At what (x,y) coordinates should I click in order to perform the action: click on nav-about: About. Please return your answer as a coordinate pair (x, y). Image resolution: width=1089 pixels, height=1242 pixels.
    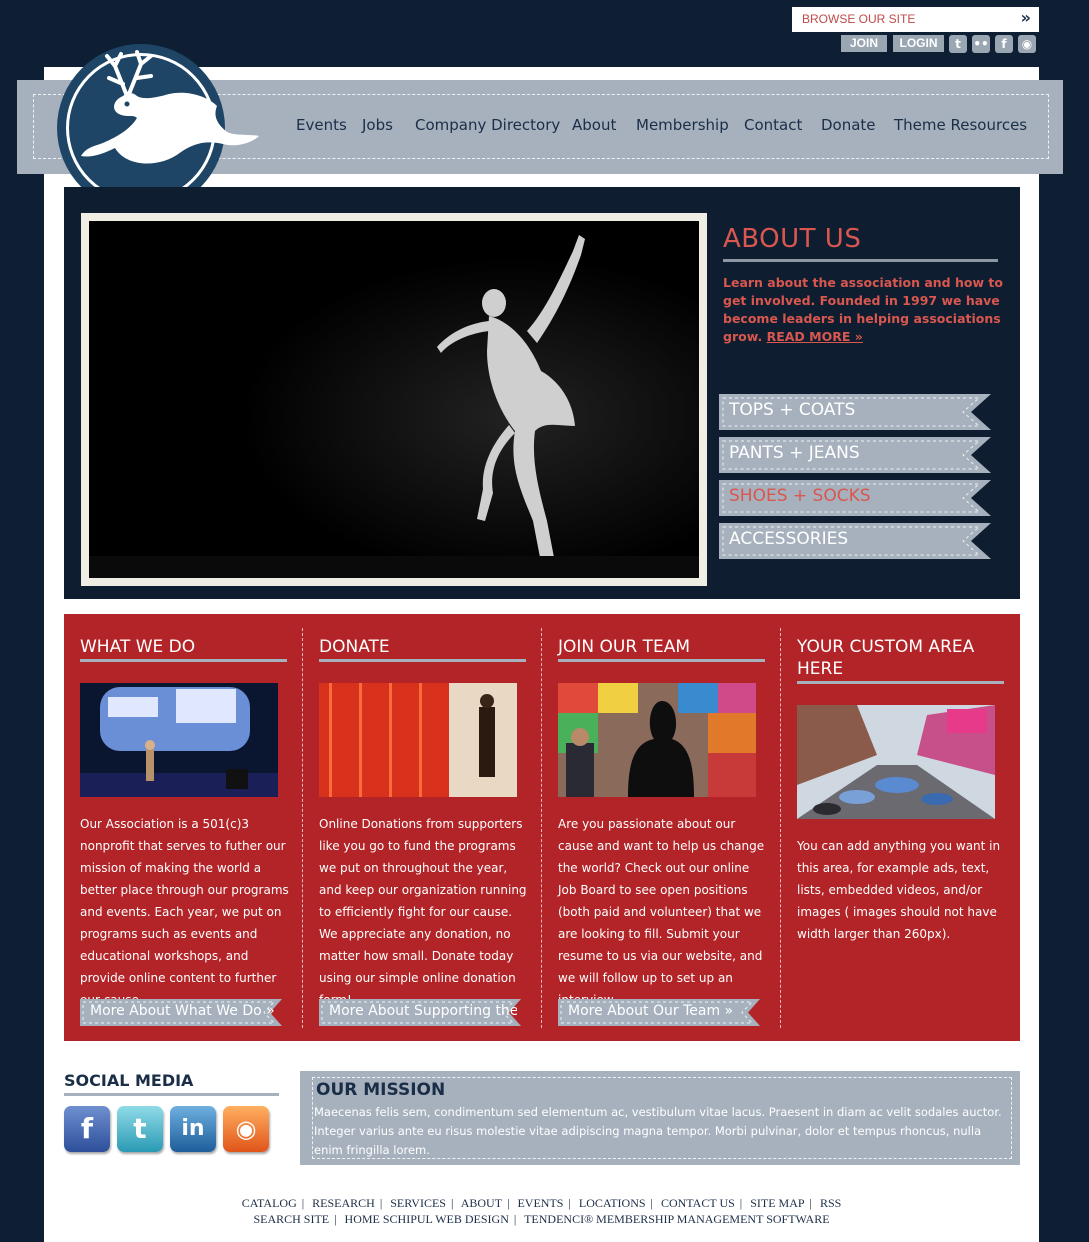
    Looking at the image, I should click on (594, 125).